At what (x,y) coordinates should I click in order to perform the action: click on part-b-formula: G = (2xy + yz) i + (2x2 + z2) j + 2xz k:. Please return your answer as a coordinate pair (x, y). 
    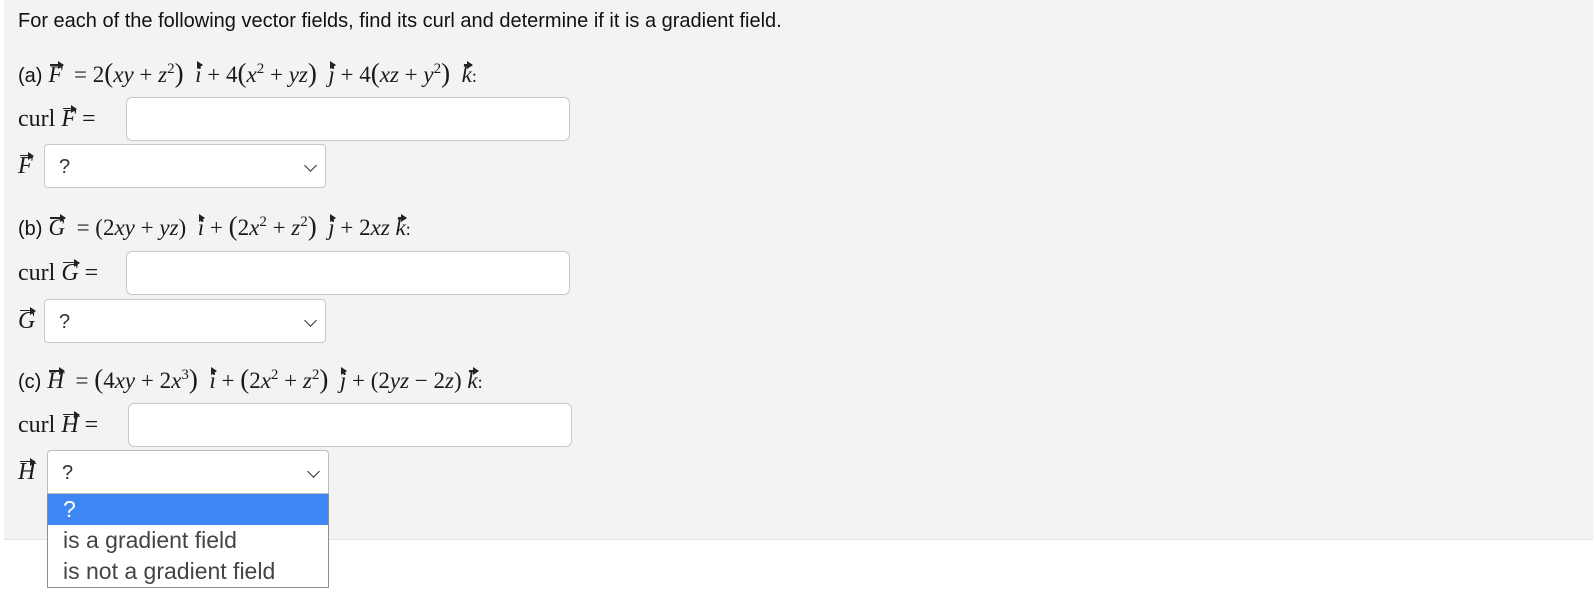
    Looking at the image, I should click on (229, 226).